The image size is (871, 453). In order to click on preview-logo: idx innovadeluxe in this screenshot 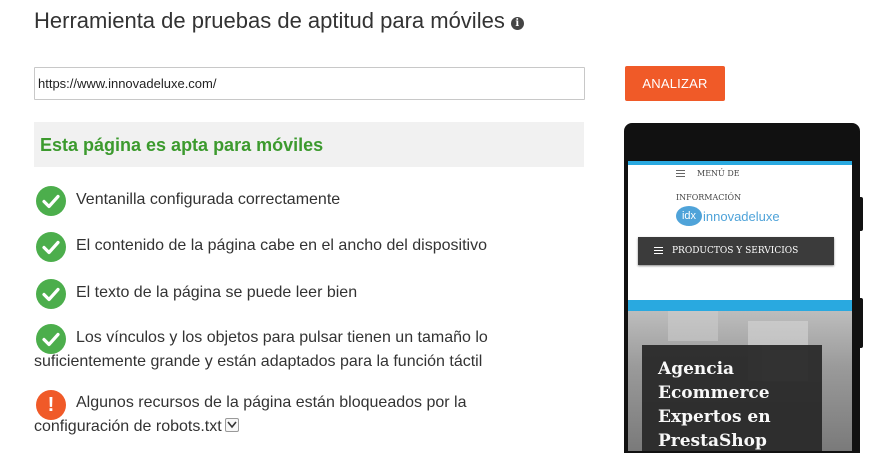, I will do `click(728, 217)`.